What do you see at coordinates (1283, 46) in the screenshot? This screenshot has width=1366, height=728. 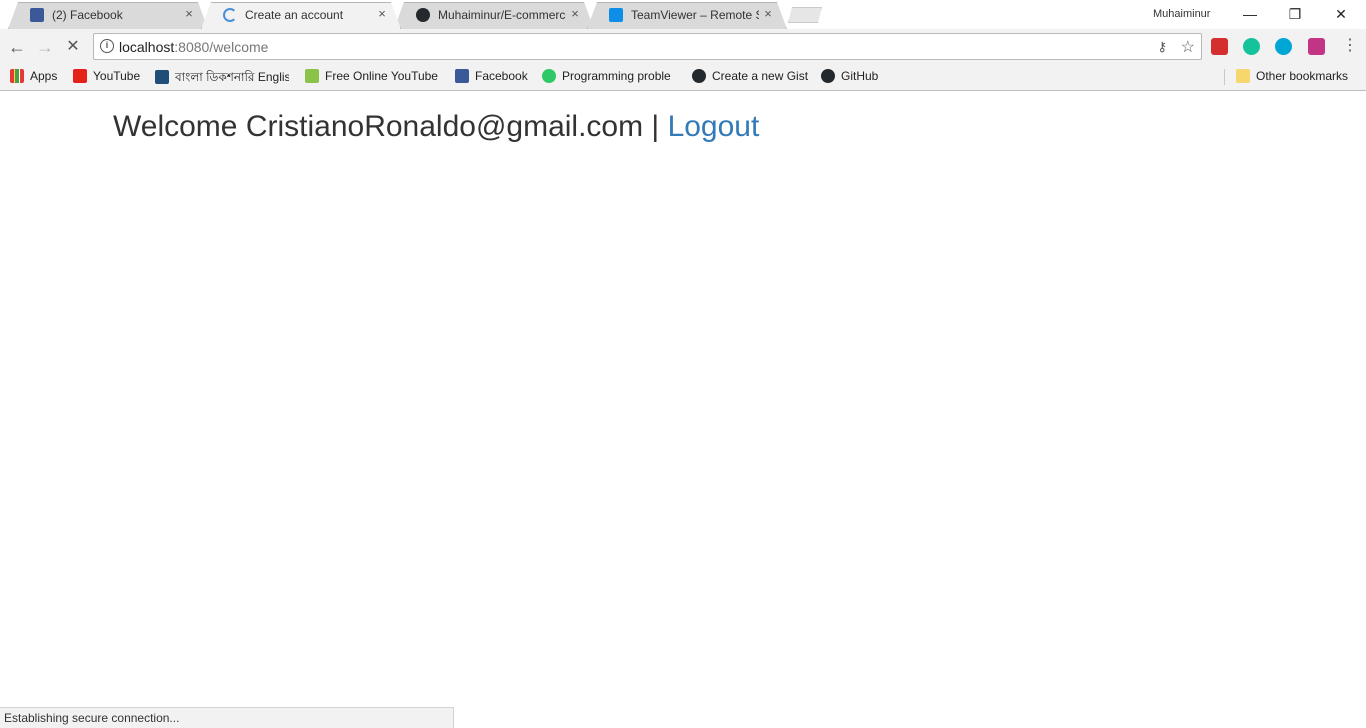 I see `grammarly-blue-icon` at bounding box center [1283, 46].